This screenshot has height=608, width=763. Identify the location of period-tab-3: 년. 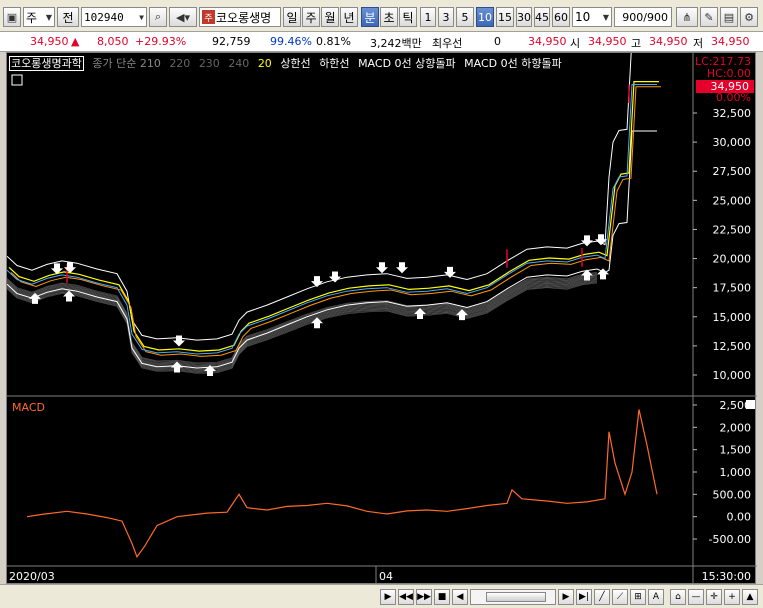
(349, 17).